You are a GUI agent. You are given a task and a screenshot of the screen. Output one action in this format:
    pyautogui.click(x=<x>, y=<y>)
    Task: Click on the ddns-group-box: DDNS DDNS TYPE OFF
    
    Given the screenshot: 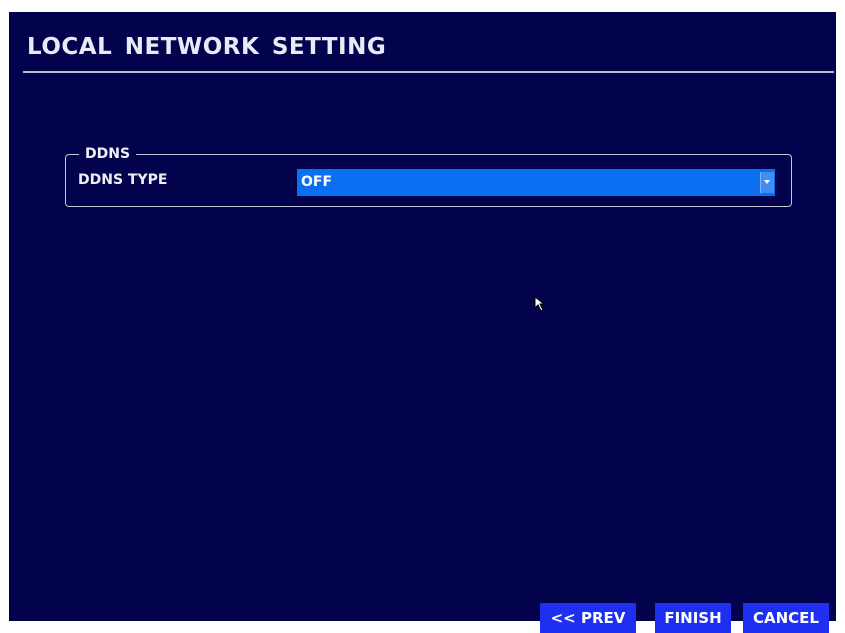 What is the action you would take?
    pyautogui.click(x=428, y=176)
    